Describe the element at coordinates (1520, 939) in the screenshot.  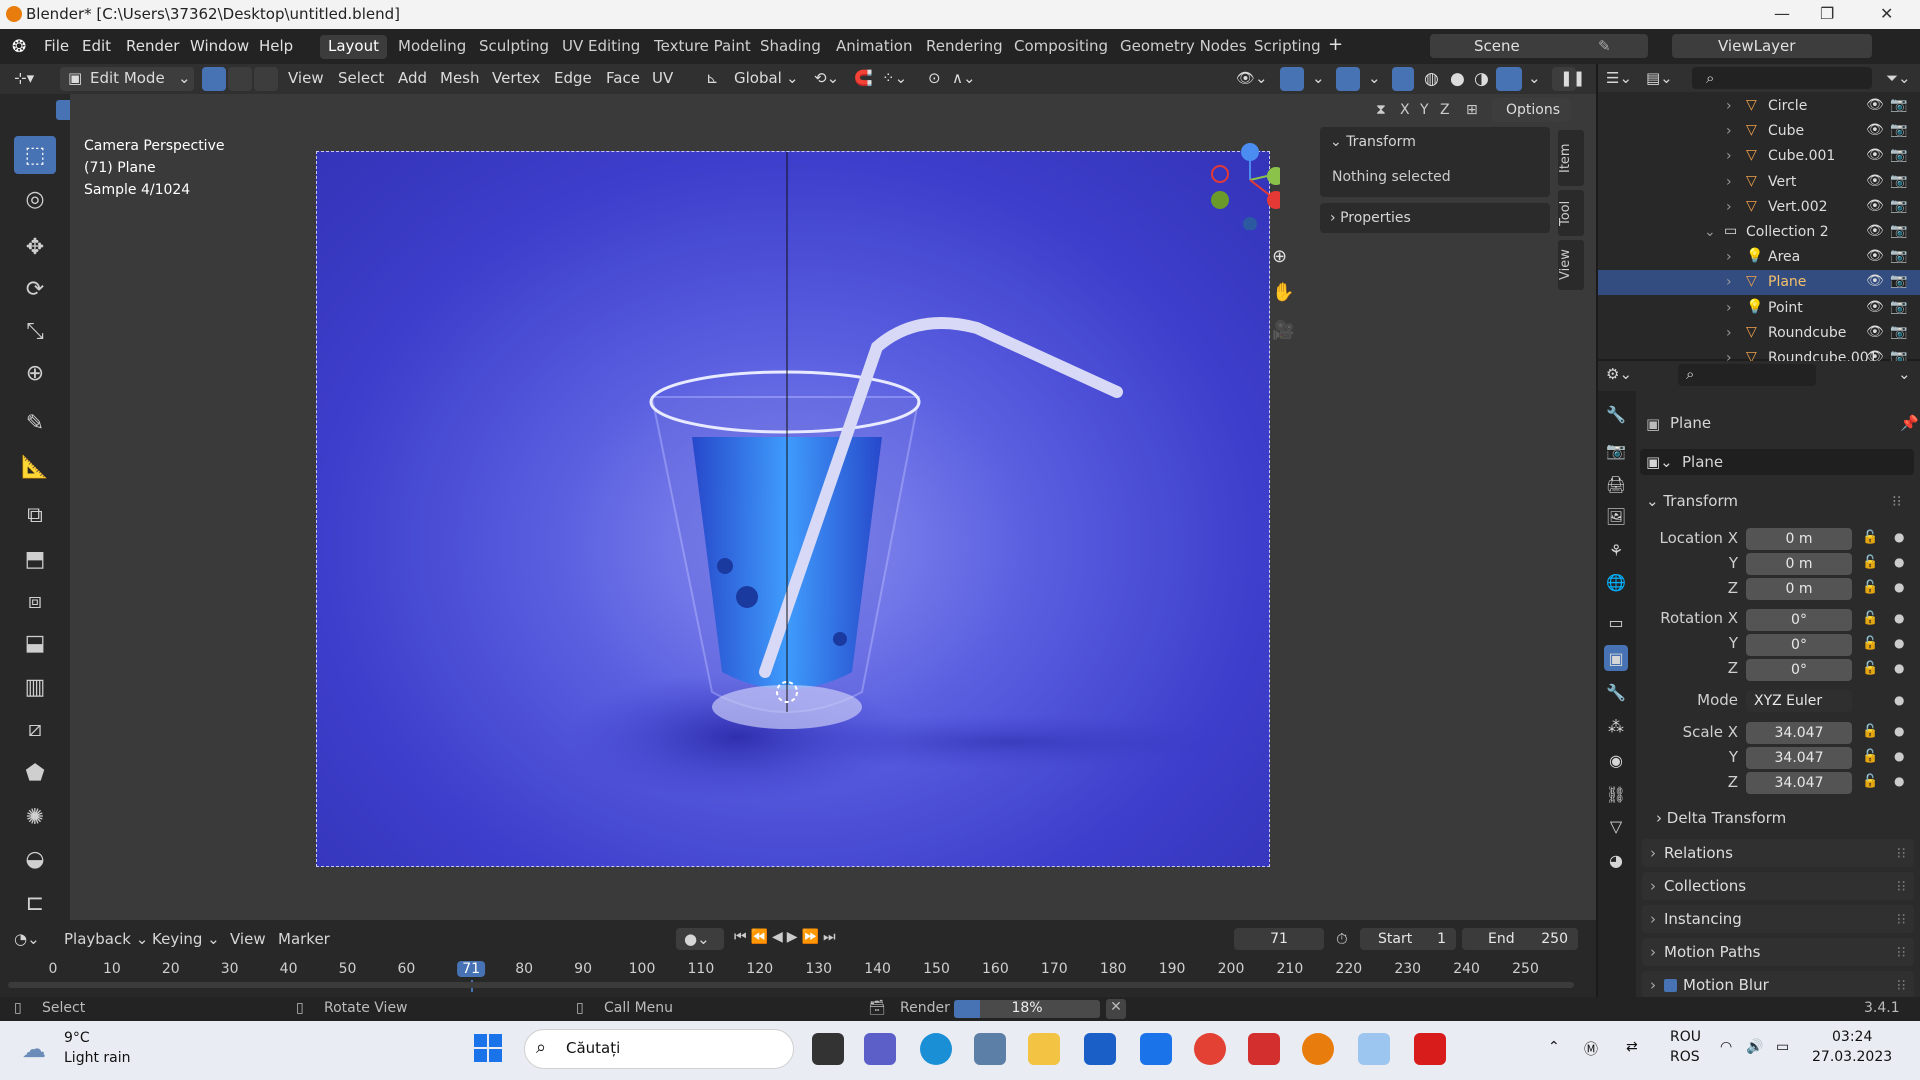
I see `end-frame-field: End 250` at that location.